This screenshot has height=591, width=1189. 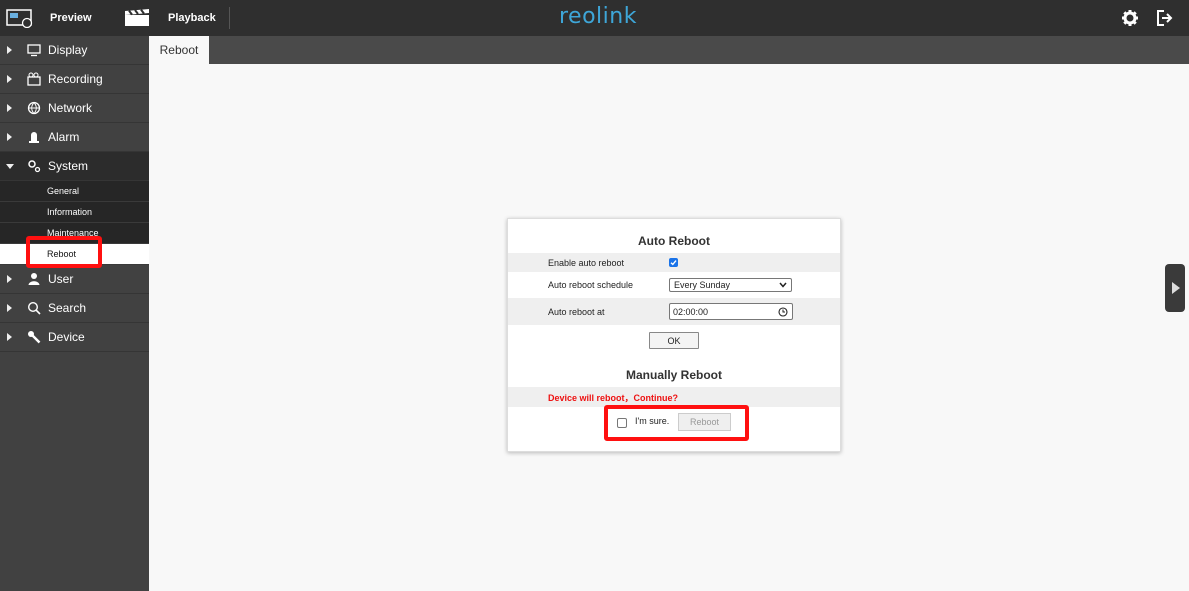 I want to click on time-value: 02:00:00, so click(x=691, y=311).